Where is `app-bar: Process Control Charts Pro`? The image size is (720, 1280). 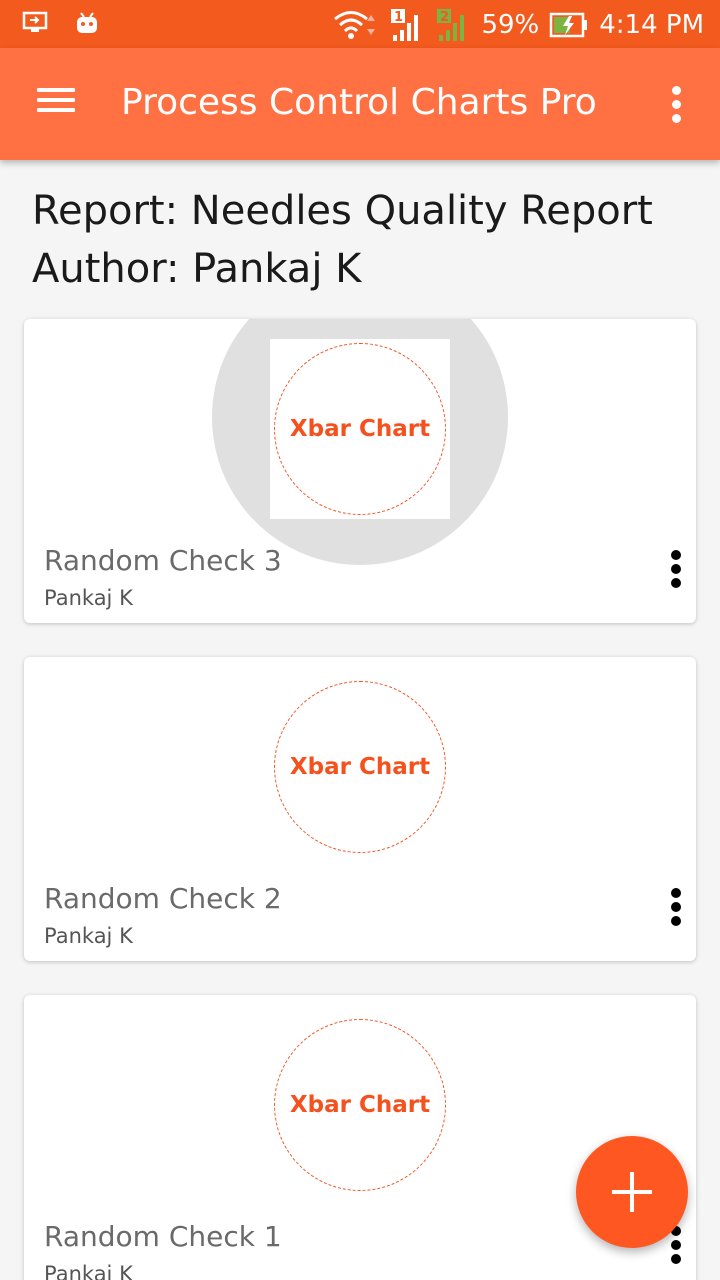
app-bar: Process Control Charts Pro is located at coordinates (360, 104).